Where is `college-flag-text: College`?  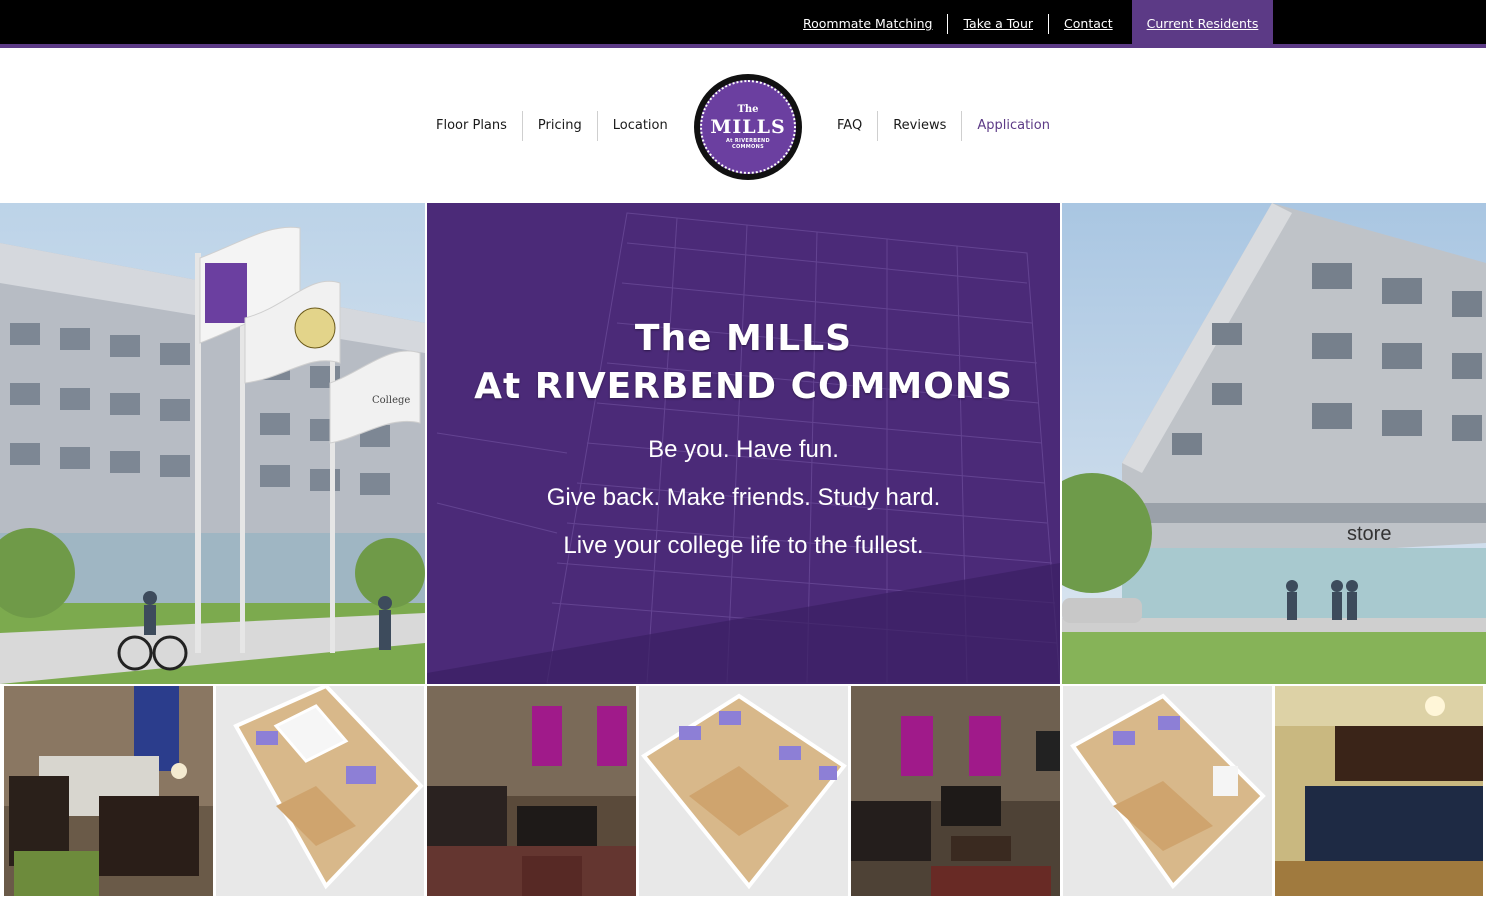 college-flag-text: College is located at coordinates (391, 400).